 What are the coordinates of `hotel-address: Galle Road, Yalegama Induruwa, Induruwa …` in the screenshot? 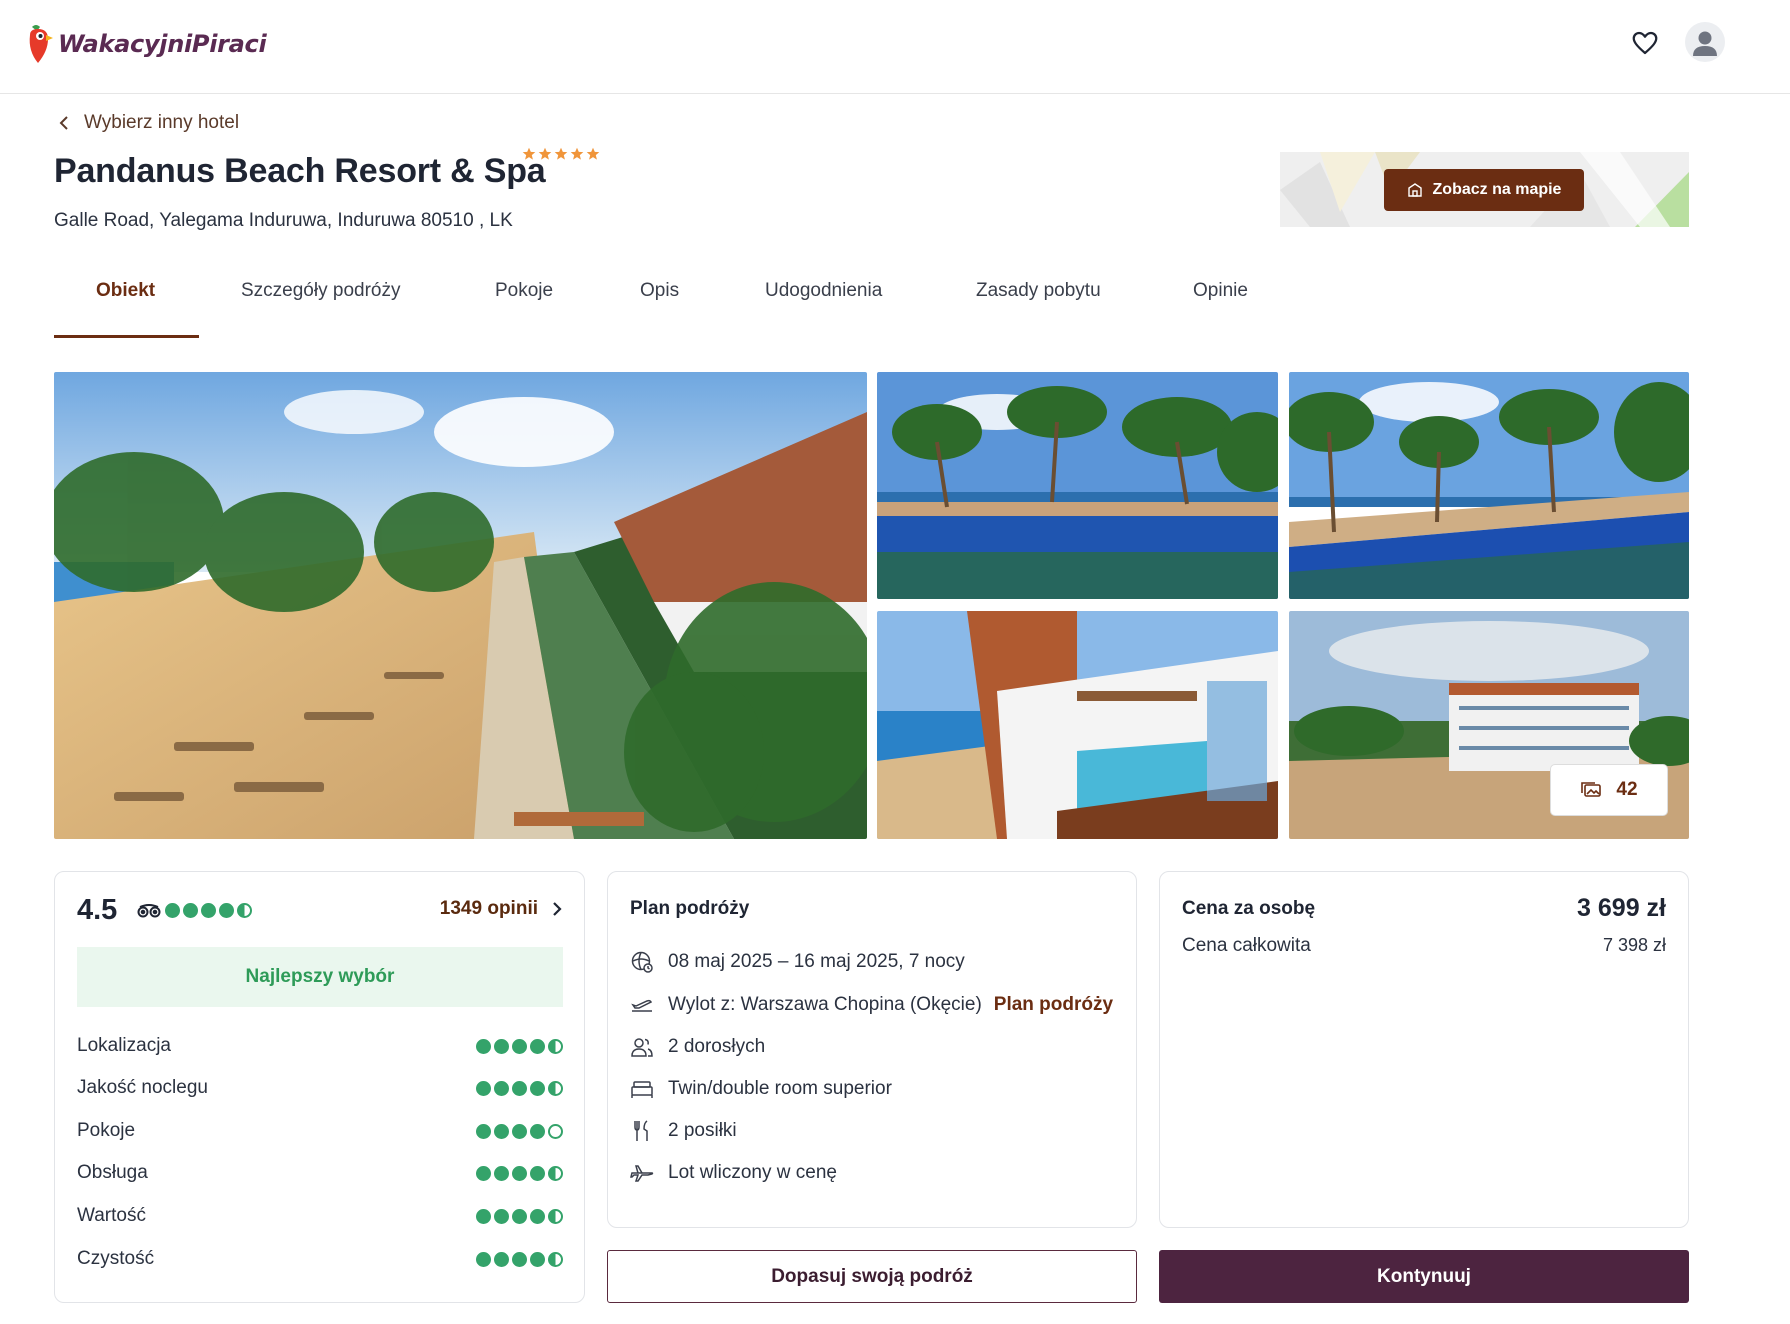 It's located at (283, 220).